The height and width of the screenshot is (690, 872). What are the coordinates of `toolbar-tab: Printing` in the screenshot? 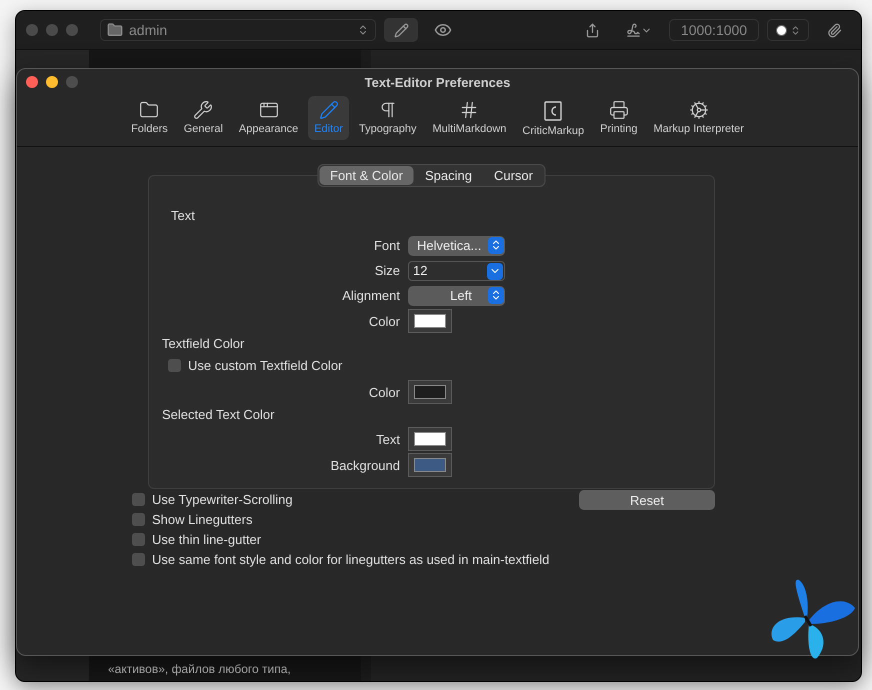 It's located at (619, 118).